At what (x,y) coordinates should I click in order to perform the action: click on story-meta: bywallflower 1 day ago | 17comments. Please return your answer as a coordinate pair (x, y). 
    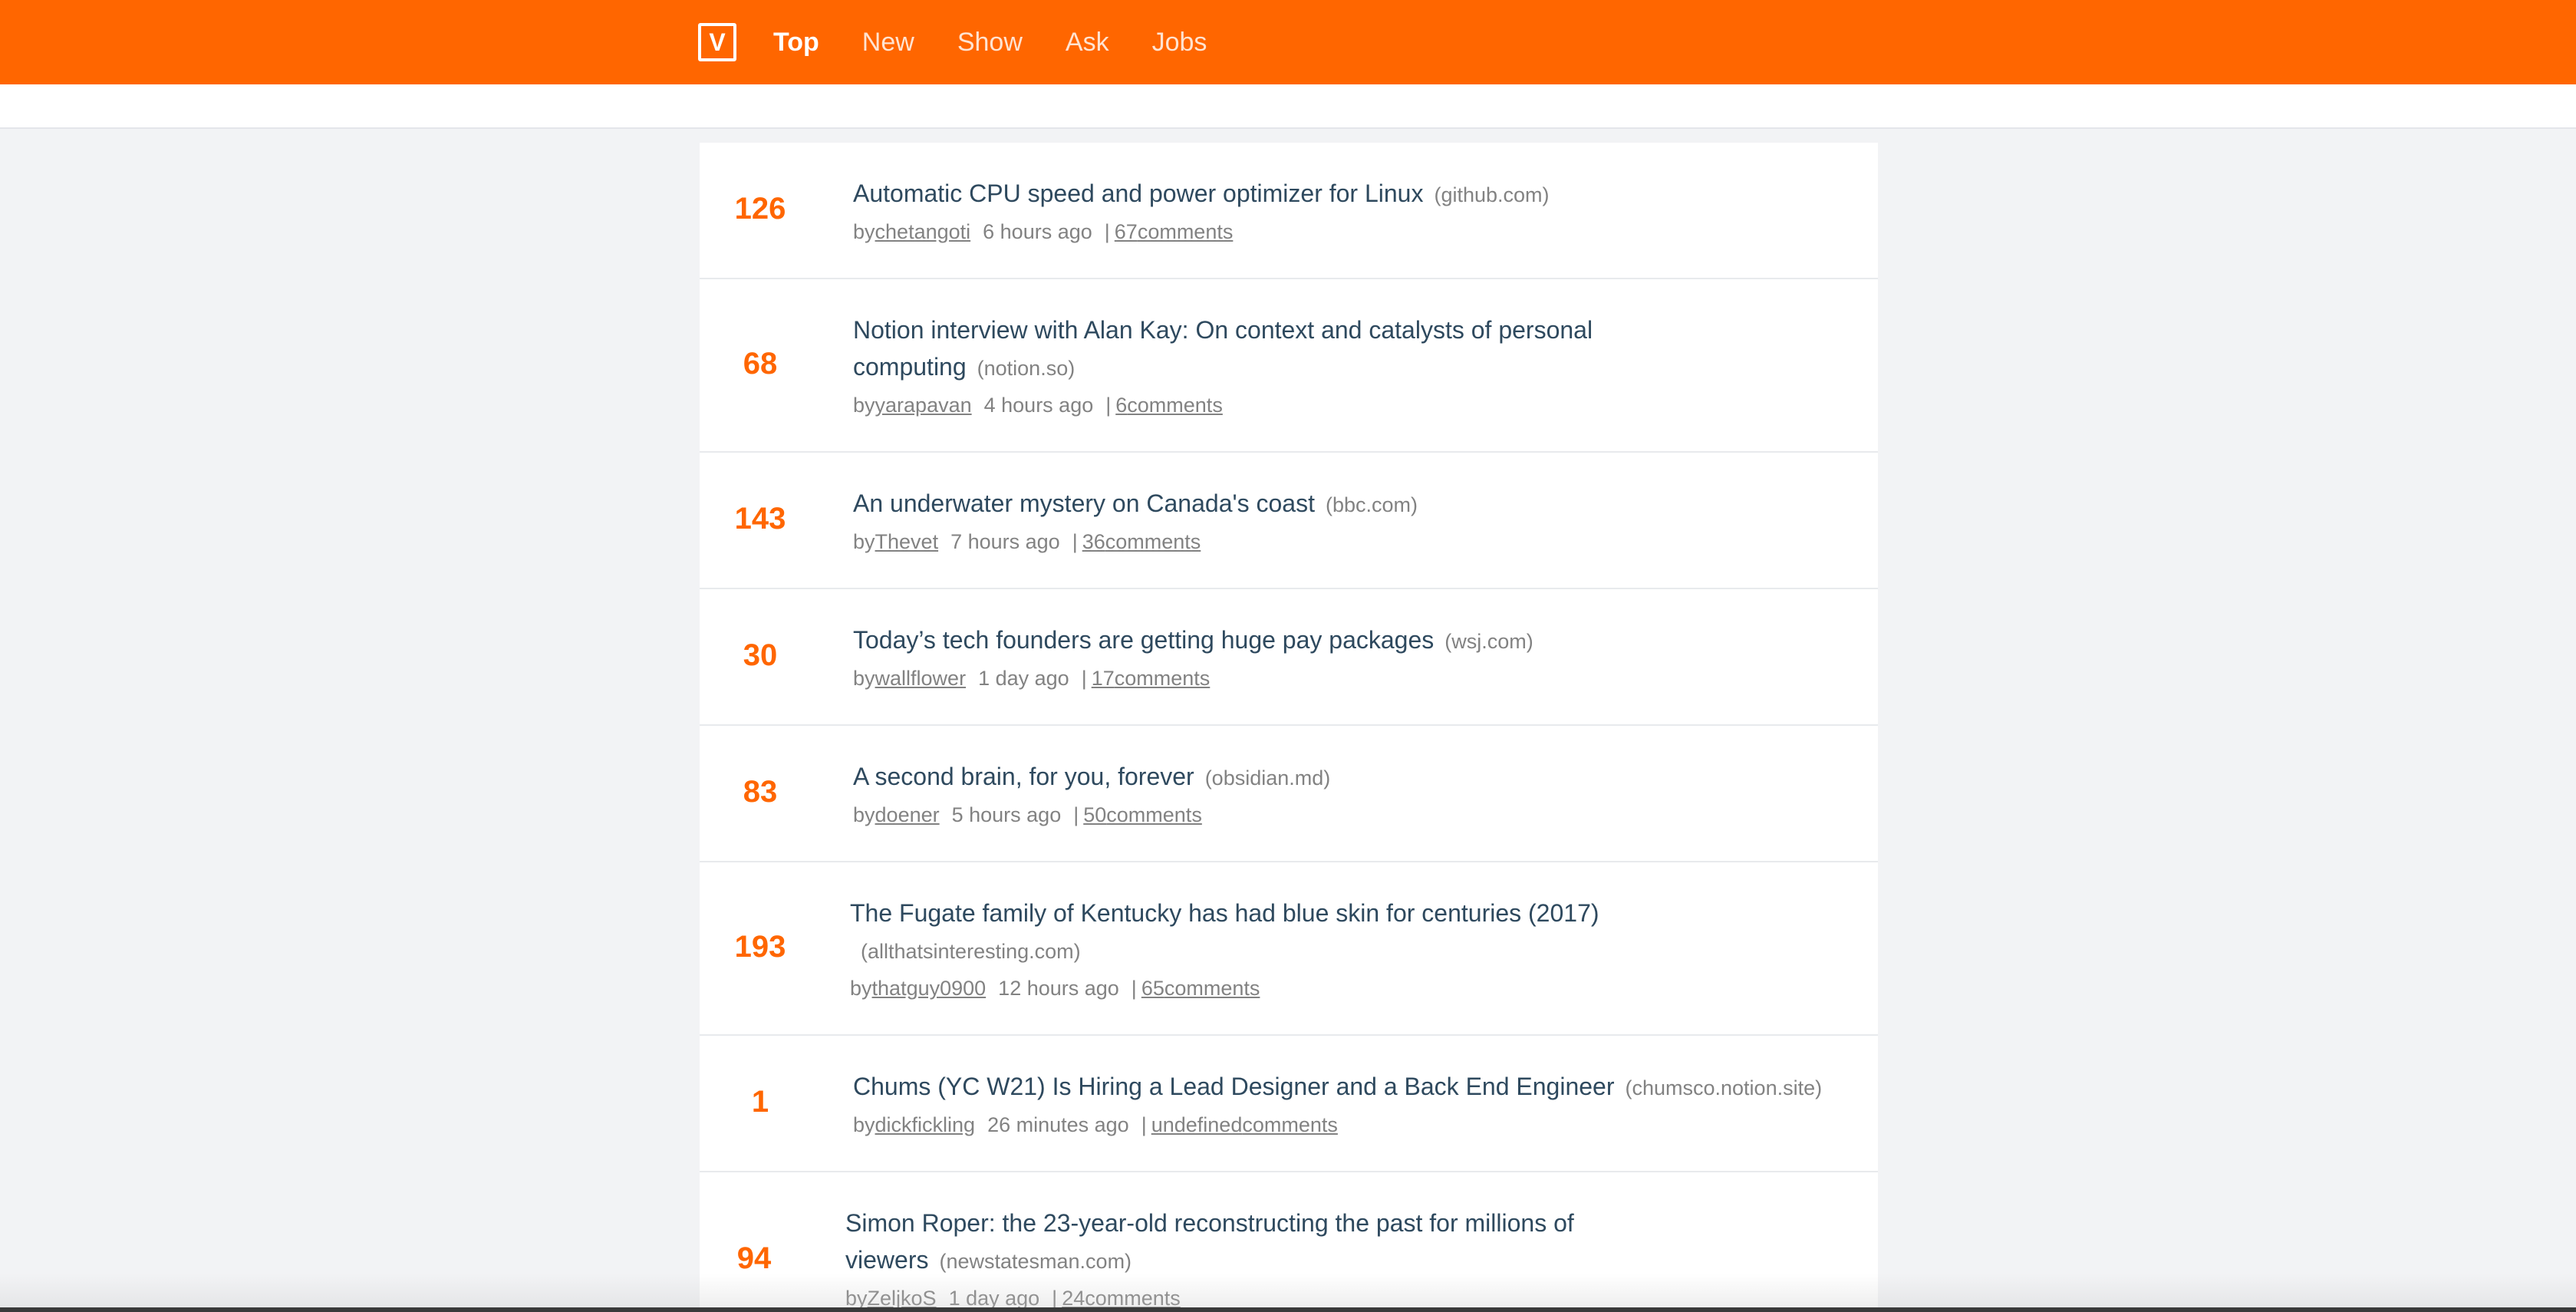
    Looking at the image, I should click on (1351, 678).